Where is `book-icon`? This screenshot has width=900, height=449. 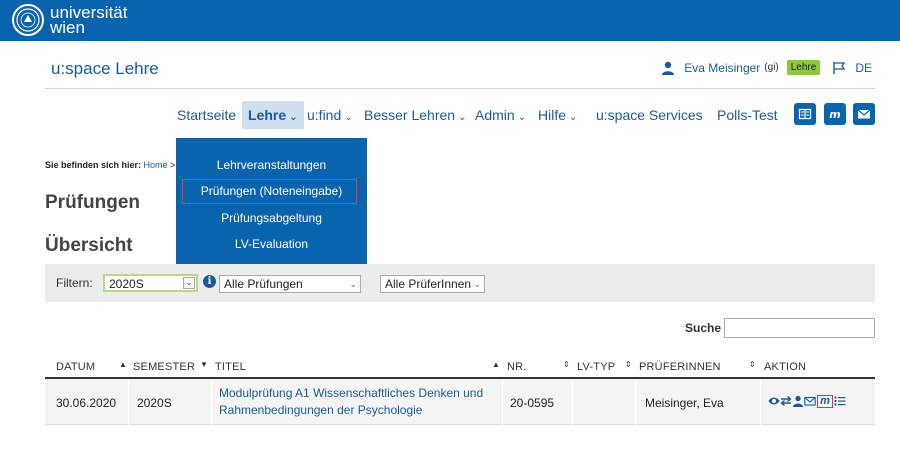 book-icon is located at coordinates (805, 114).